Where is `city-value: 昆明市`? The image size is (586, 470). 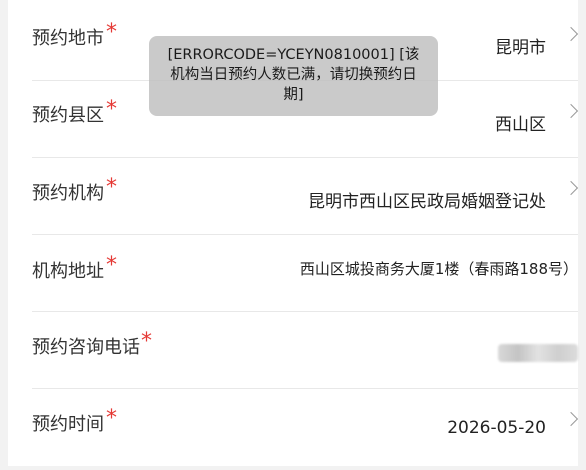
city-value: 昆明市 is located at coordinates (520, 48).